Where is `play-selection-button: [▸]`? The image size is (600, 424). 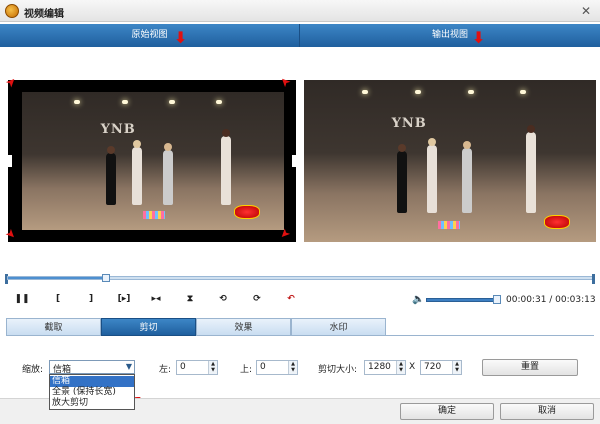 play-selection-button: [▸] is located at coordinates (124, 299).